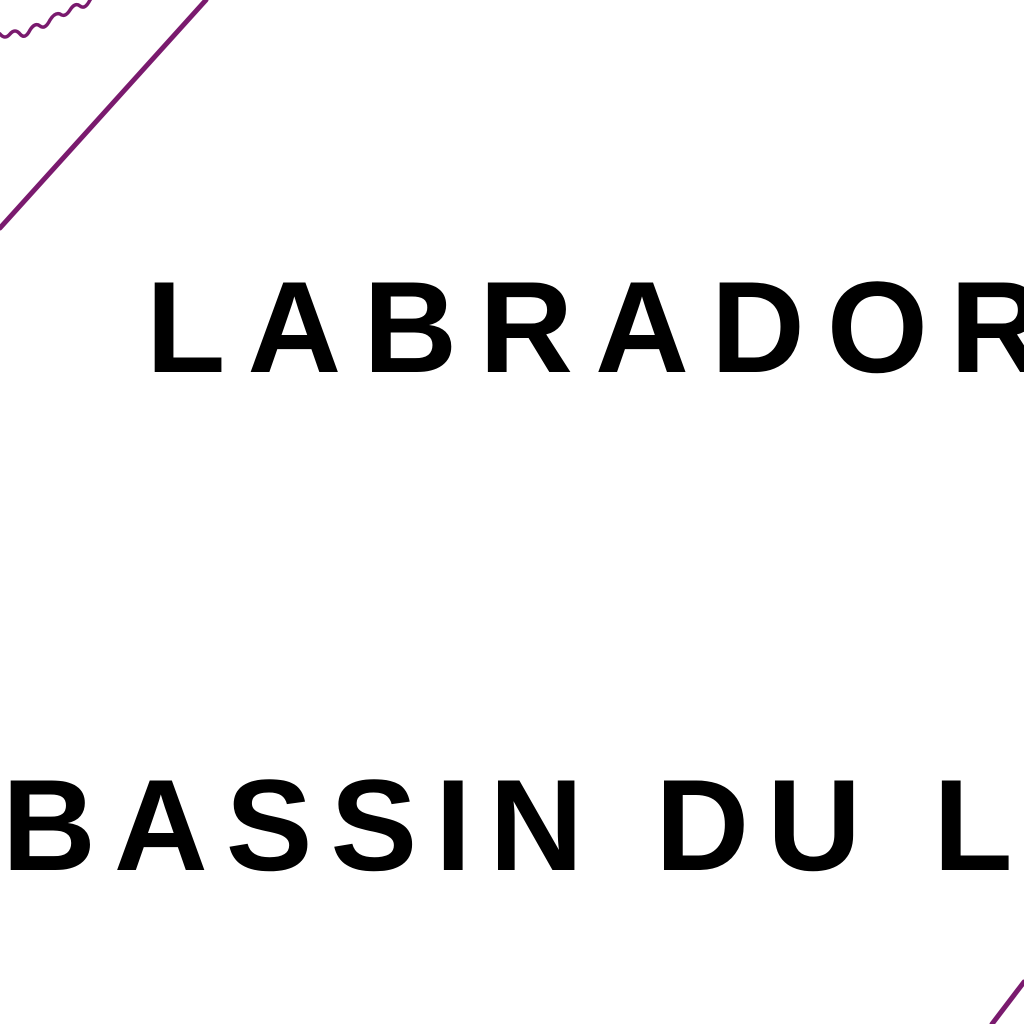 Image resolution: width=1024 pixels, height=1024 pixels. What do you see at coordinates (104, 115) in the screenshot?
I see `diagonal-boundary-line-top` at bounding box center [104, 115].